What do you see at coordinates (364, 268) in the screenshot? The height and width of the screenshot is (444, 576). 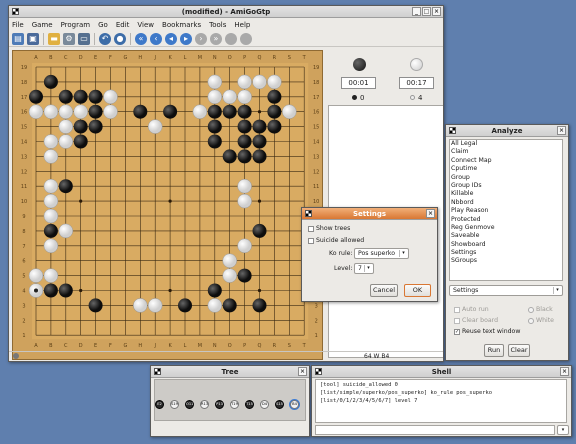 I see `level-select: 7 ▾` at bounding box center [364, 268].